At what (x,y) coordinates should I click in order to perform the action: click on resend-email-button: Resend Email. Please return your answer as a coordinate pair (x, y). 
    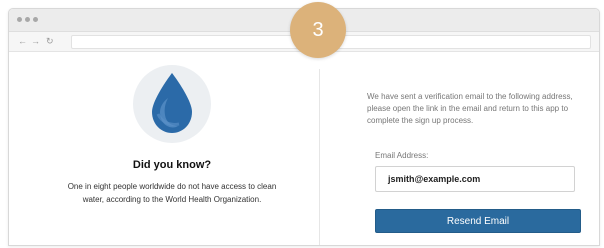
    Looking at the image, I should click on (478, 221).